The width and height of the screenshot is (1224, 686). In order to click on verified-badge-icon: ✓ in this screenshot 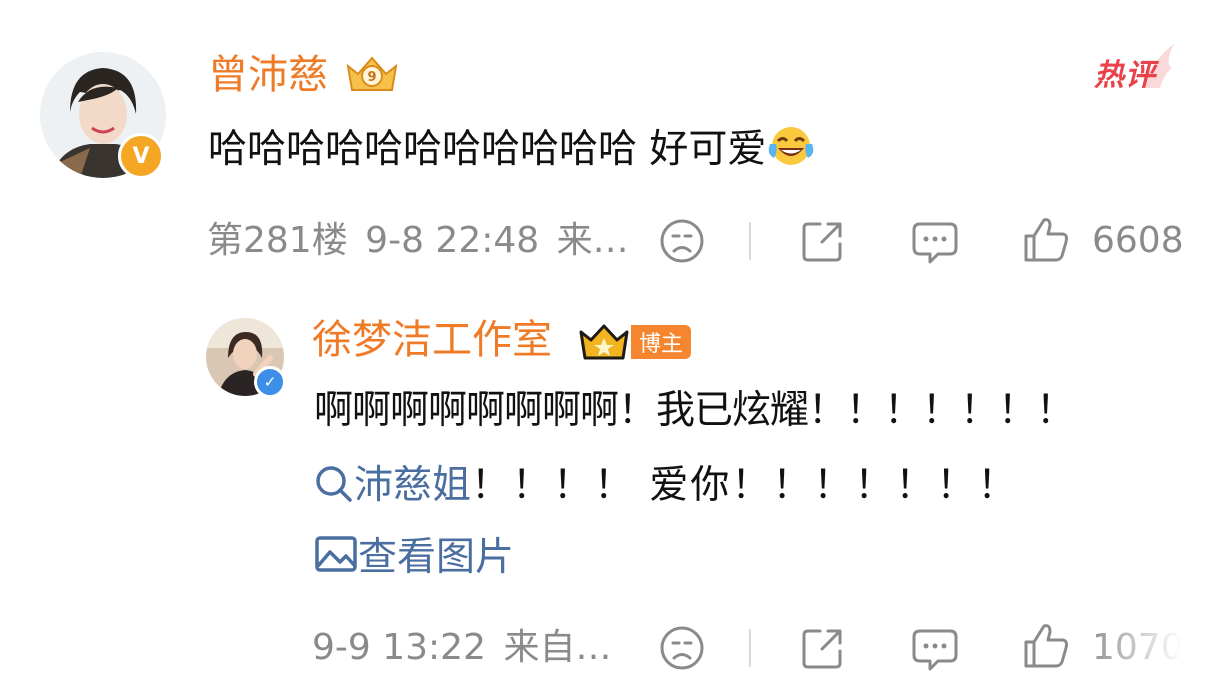, I will do `click(270, 382)`.